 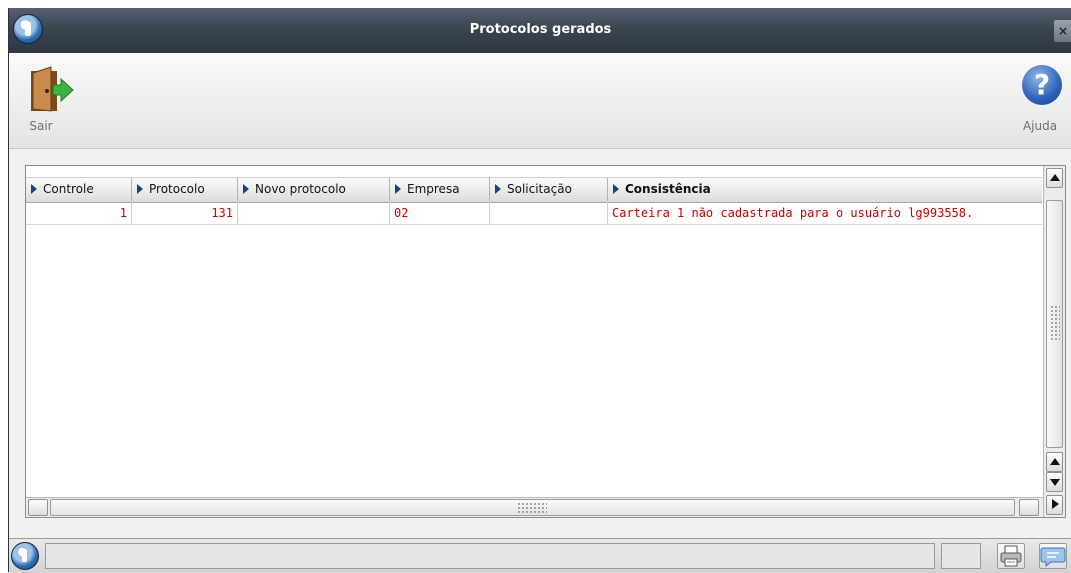 What do you see at coordinates (440, 213) in the screenshot?
I see `cell-empresa: 02` at bounding box center [440, 213].